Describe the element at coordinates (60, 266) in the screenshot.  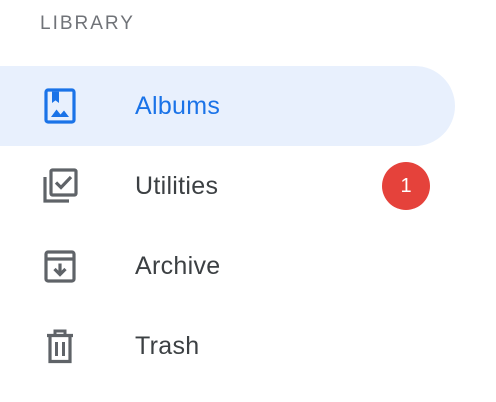
I see `archive-icon` at that location.